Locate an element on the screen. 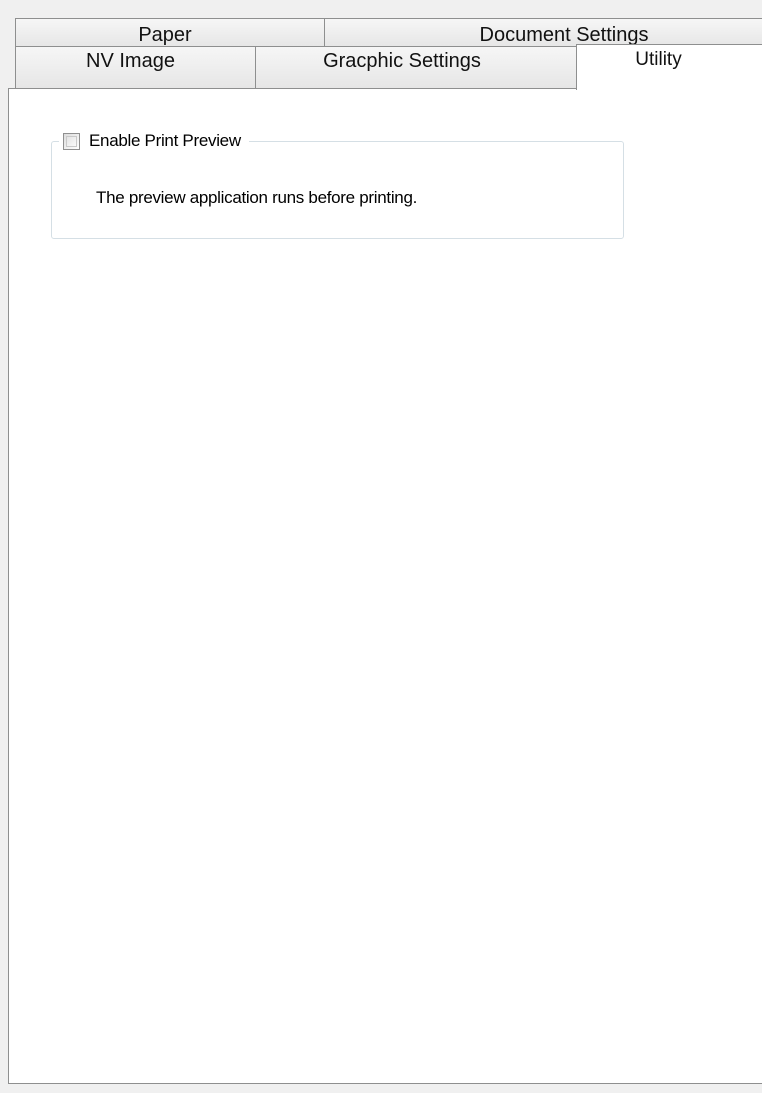 The width and height of the screenshot is (762, 1093). tab-utility: Utility is located at coordinates (669, 67).